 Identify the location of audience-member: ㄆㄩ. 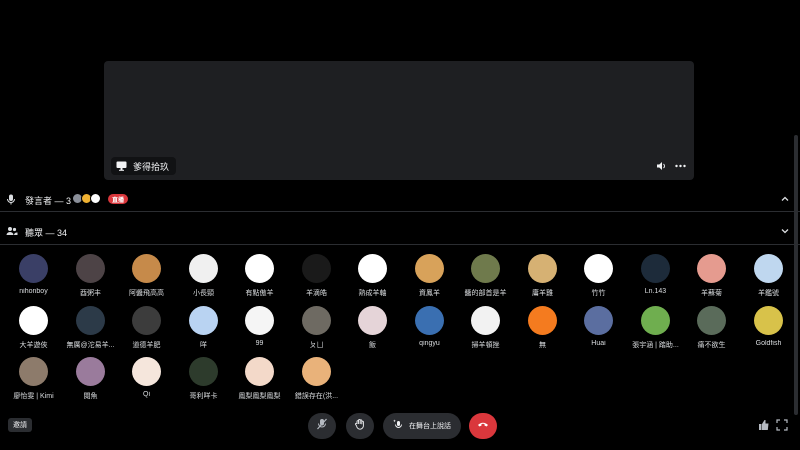
(316, 331).